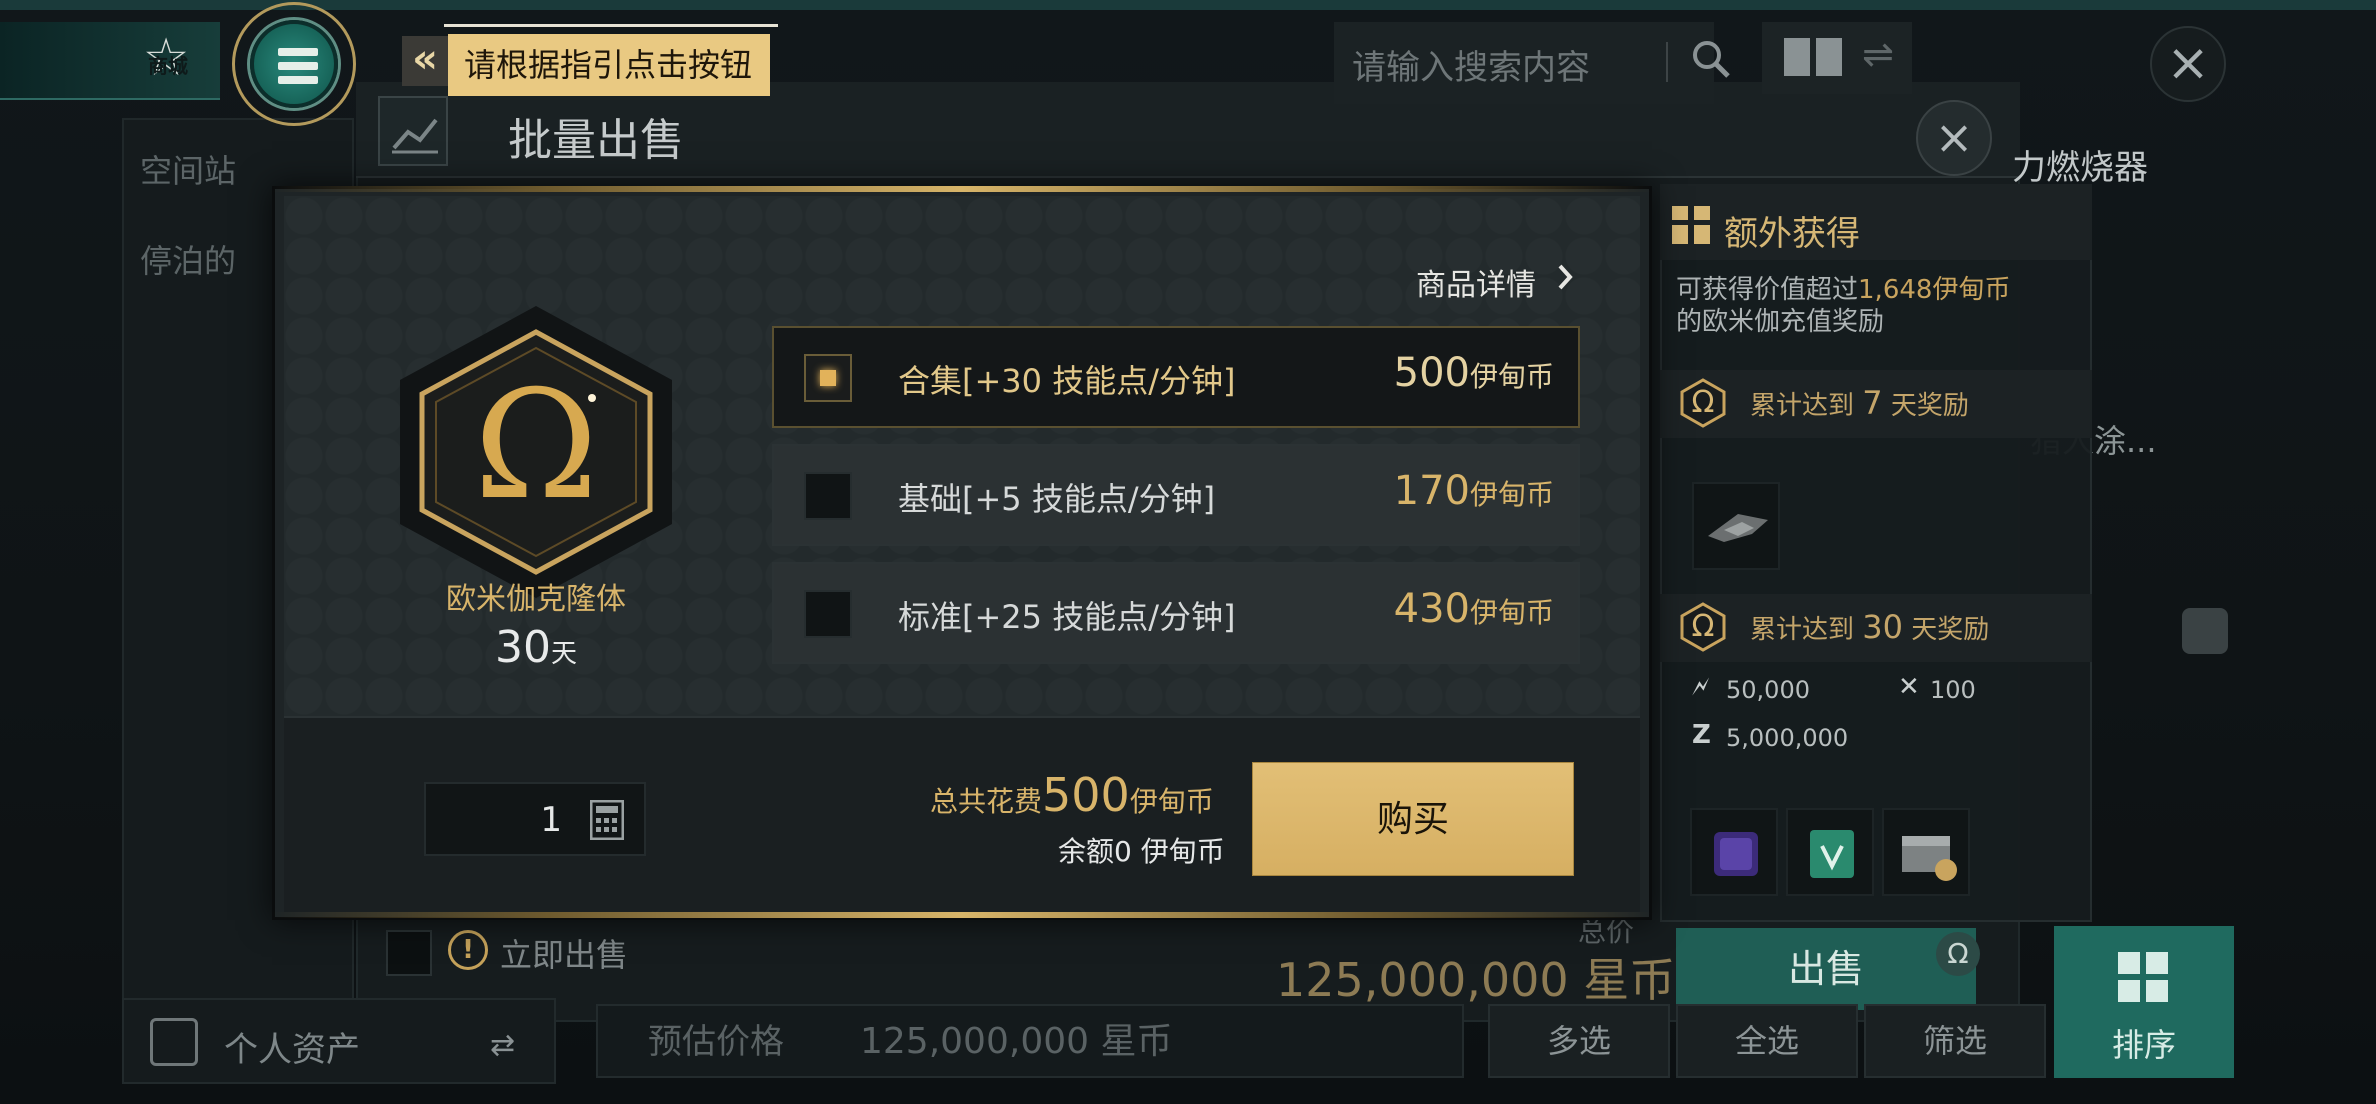 The image size is (2376, 1104). What do you see at coordinates (1188, 5) in the screenshot?
I see `top-border` at bounding box center [1188, 5].